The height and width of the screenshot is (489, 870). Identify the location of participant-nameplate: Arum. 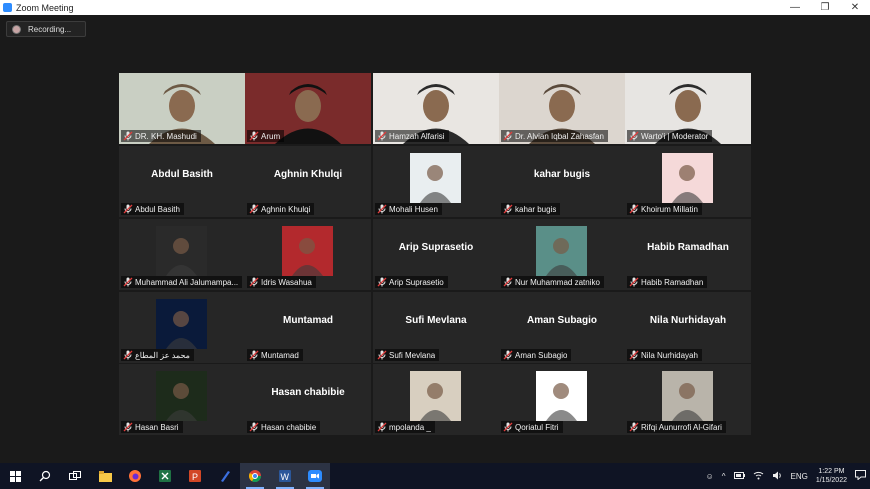
(266, 136).